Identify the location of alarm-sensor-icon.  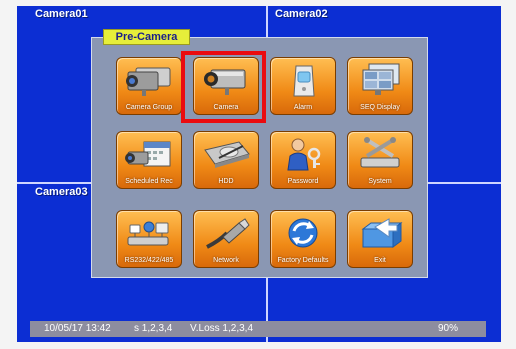
(303, 79).